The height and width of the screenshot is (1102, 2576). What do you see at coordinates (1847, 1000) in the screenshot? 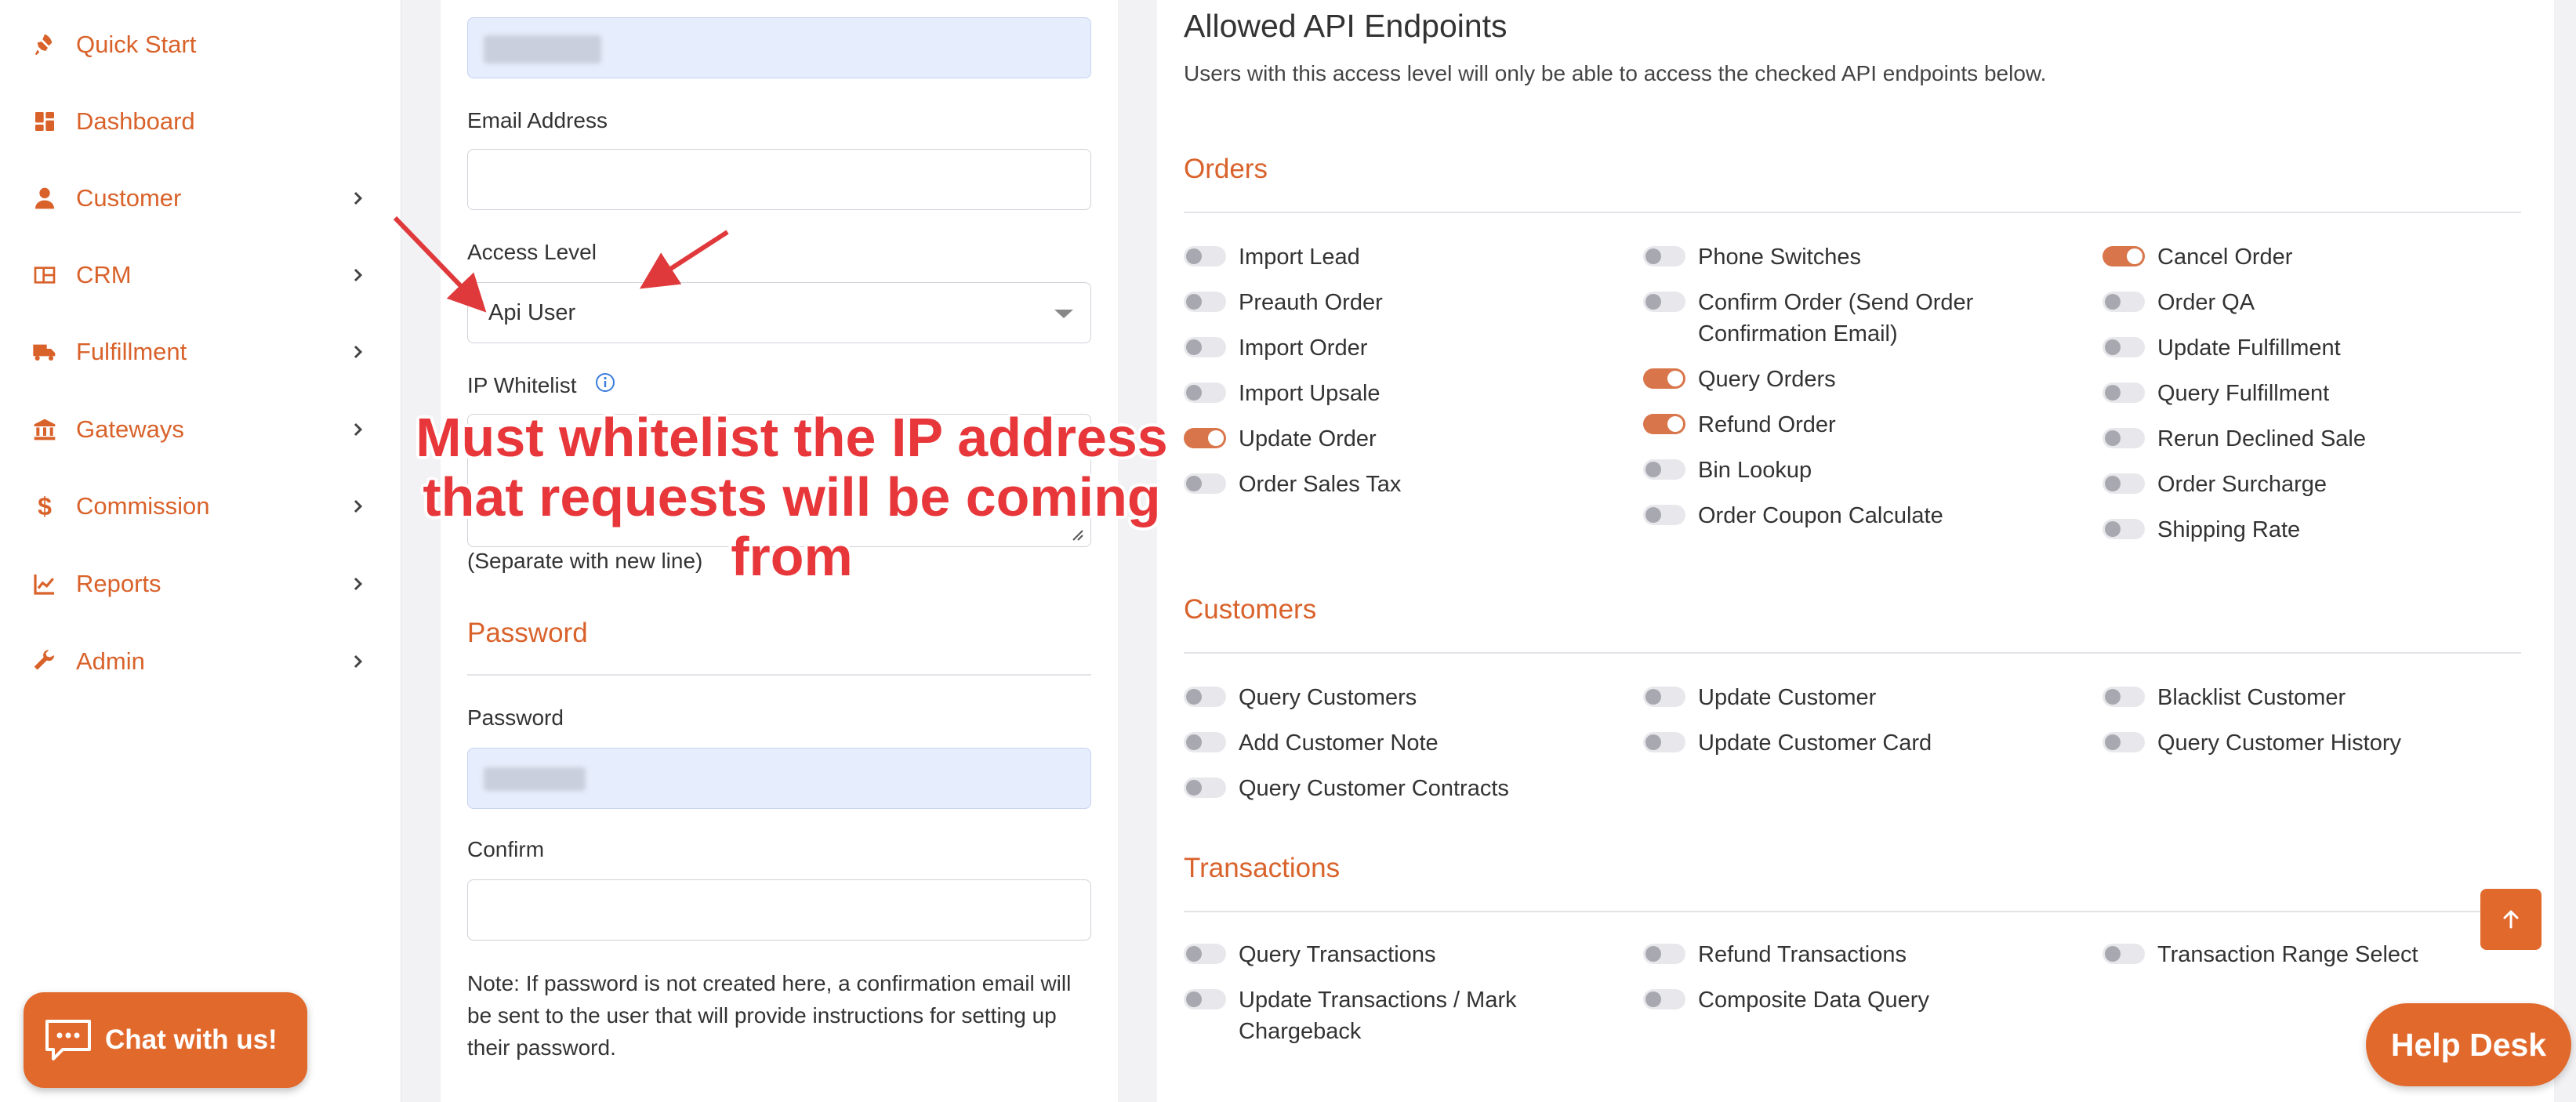
I see `endpoint-toggle-row: Composite Data Query` at bounding box center [1847, 1000].